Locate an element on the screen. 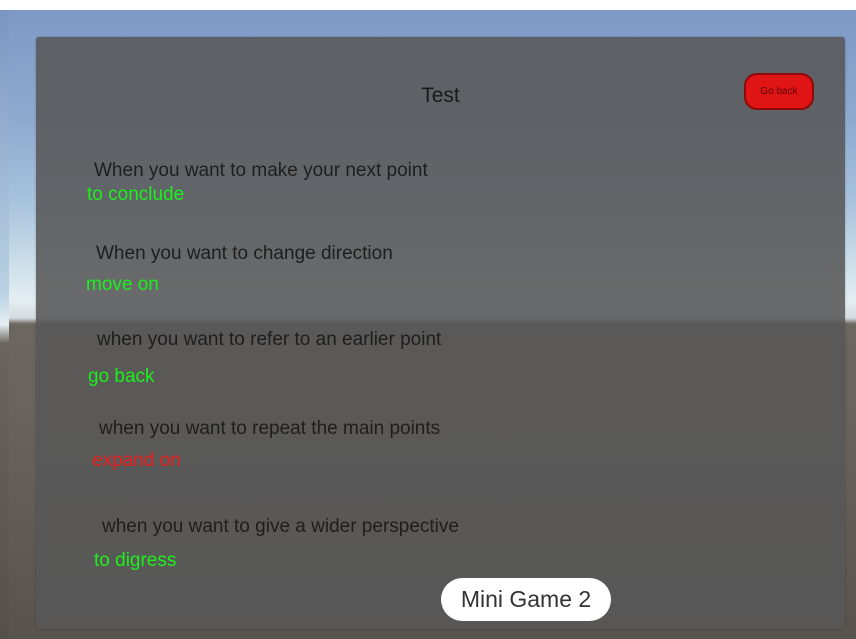 Image resolution: width=856 pixels, height=639 pixels. question-4: when you want to repeat the main points is located at coordinates (270, 428).